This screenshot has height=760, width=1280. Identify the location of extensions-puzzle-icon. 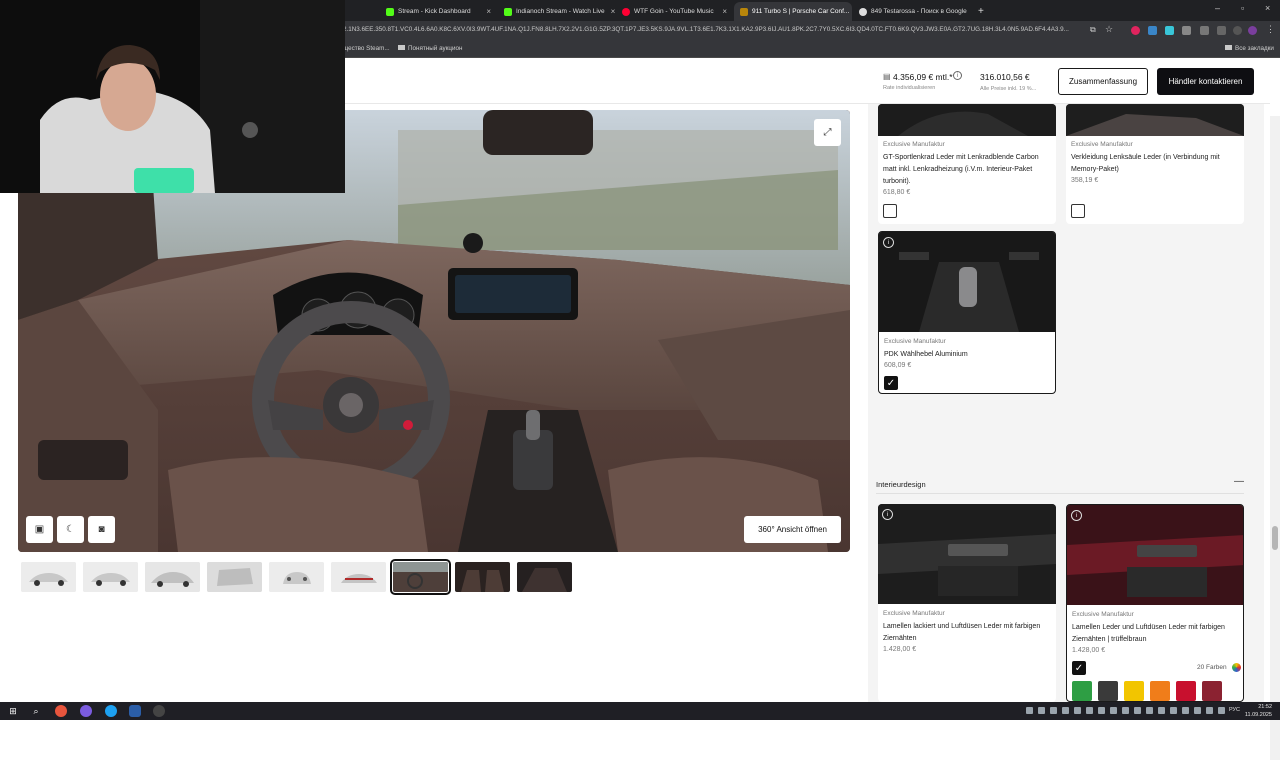
(1204, 30).